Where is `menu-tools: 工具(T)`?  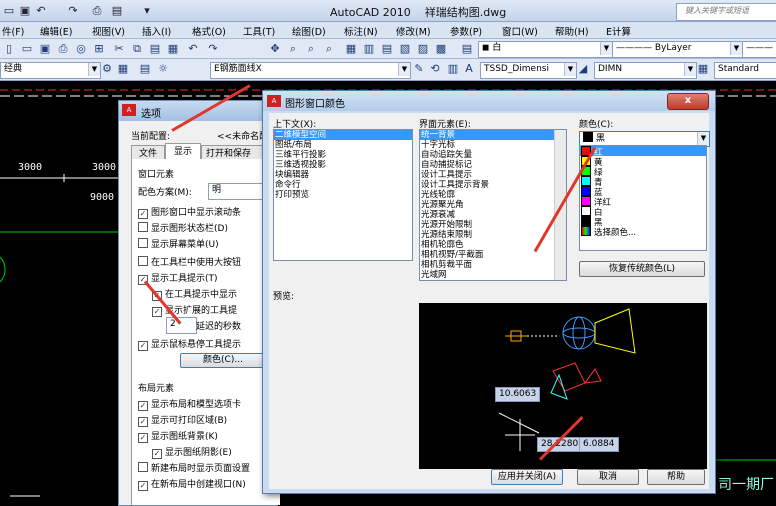
menu-tools: 工具(T) is located at coordinates (259, 31).